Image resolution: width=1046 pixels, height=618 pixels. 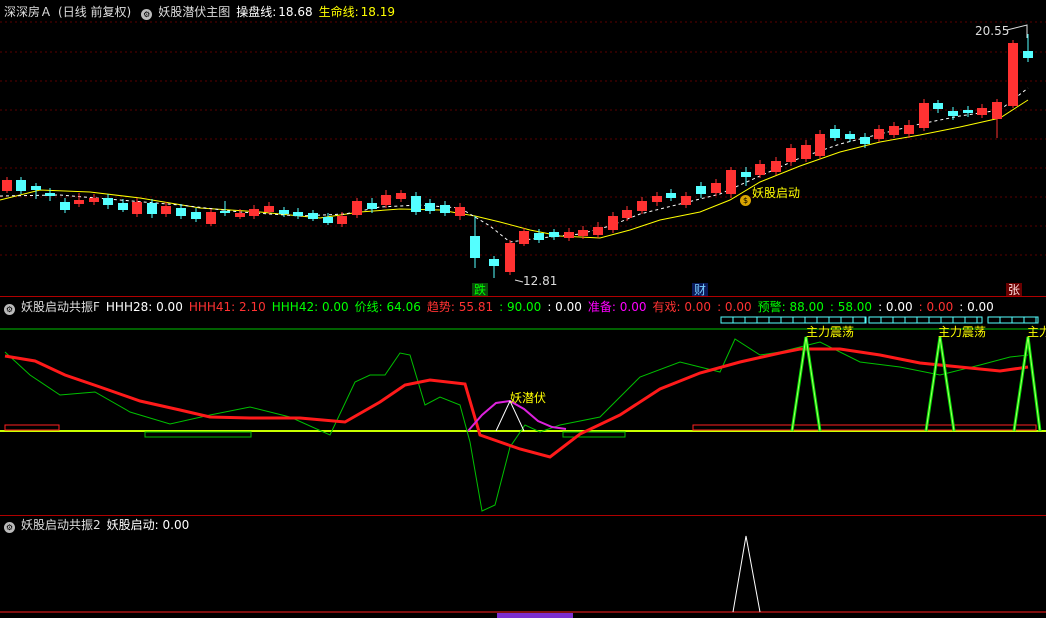 I want to click on panel3-settings-icon: ⚙, so click(x=9, y=527).